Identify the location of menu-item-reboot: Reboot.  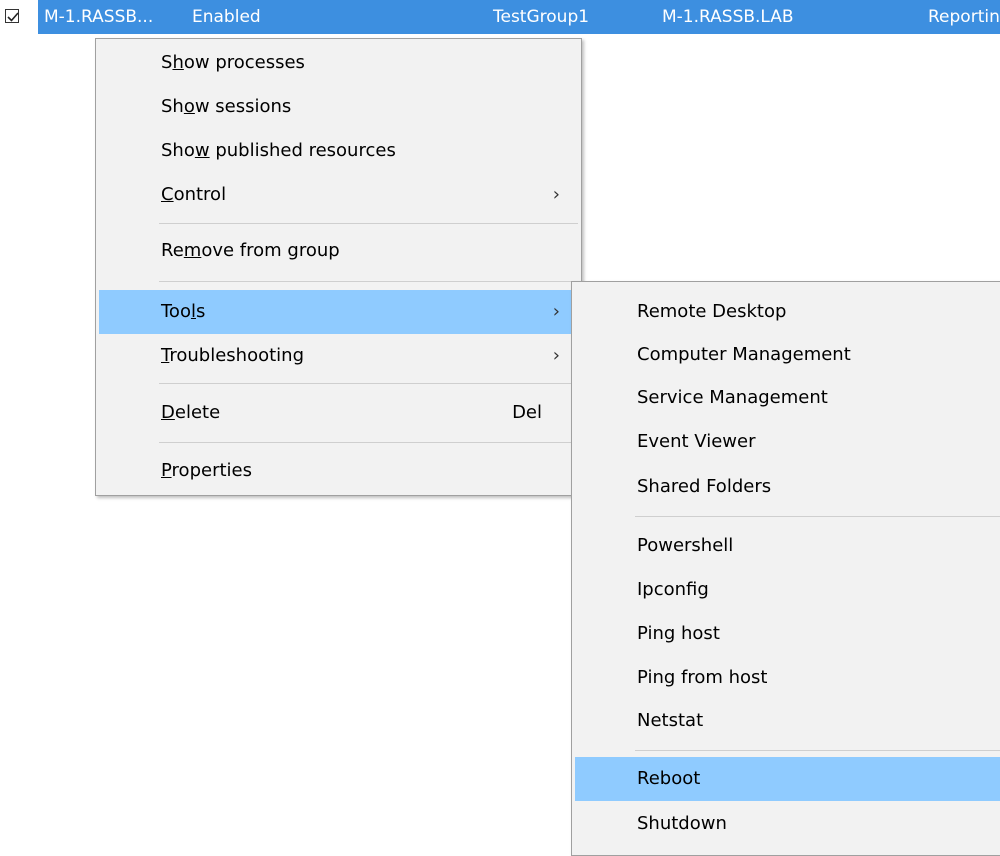
(787, 779).